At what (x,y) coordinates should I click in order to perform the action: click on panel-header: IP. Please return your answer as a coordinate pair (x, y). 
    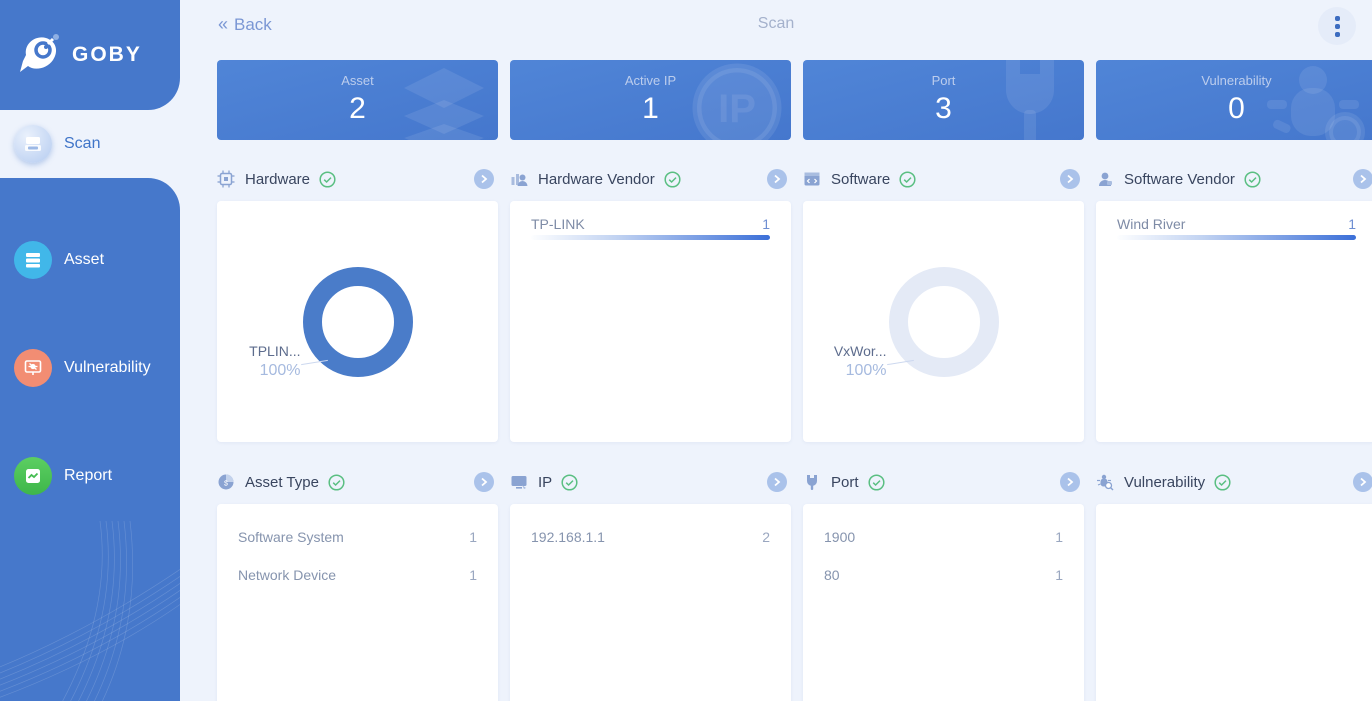
    Looking at the image, I should click on (650, 482).